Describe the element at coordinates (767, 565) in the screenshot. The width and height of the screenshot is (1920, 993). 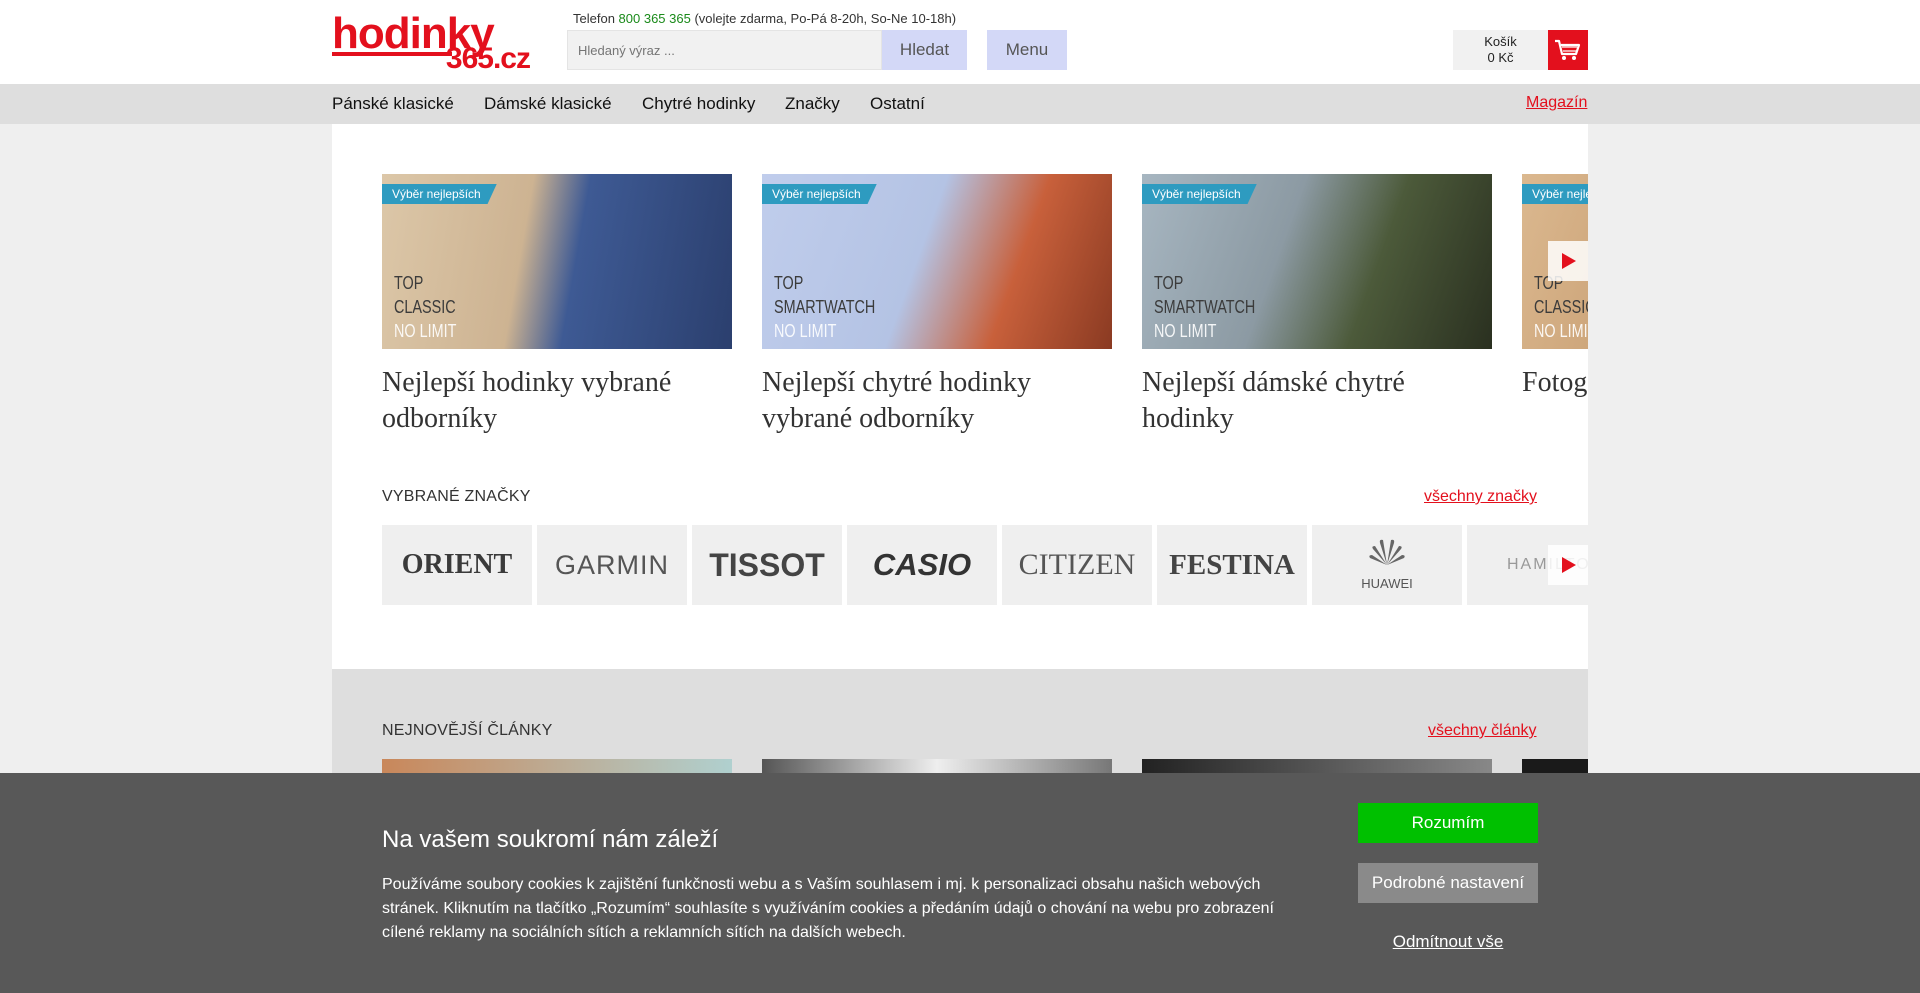
I see `brand-tile-tissot: TISSOT` at that location.